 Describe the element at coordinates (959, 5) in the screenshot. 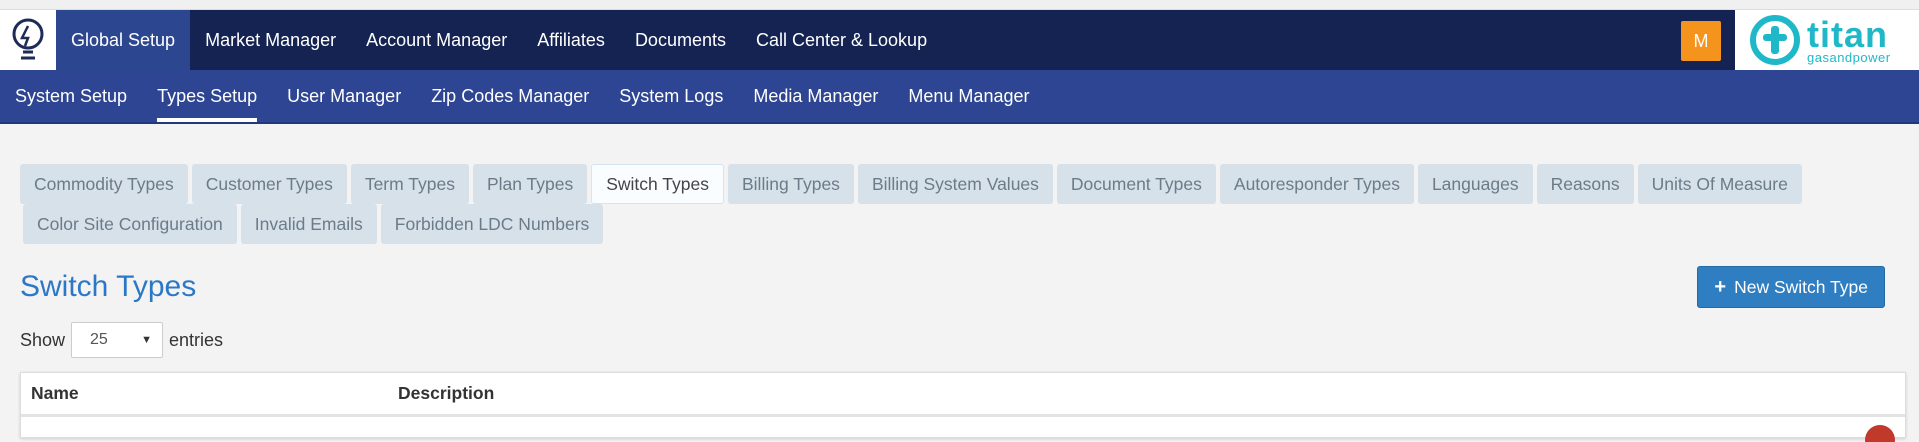

I see `browser-strip` at that location.